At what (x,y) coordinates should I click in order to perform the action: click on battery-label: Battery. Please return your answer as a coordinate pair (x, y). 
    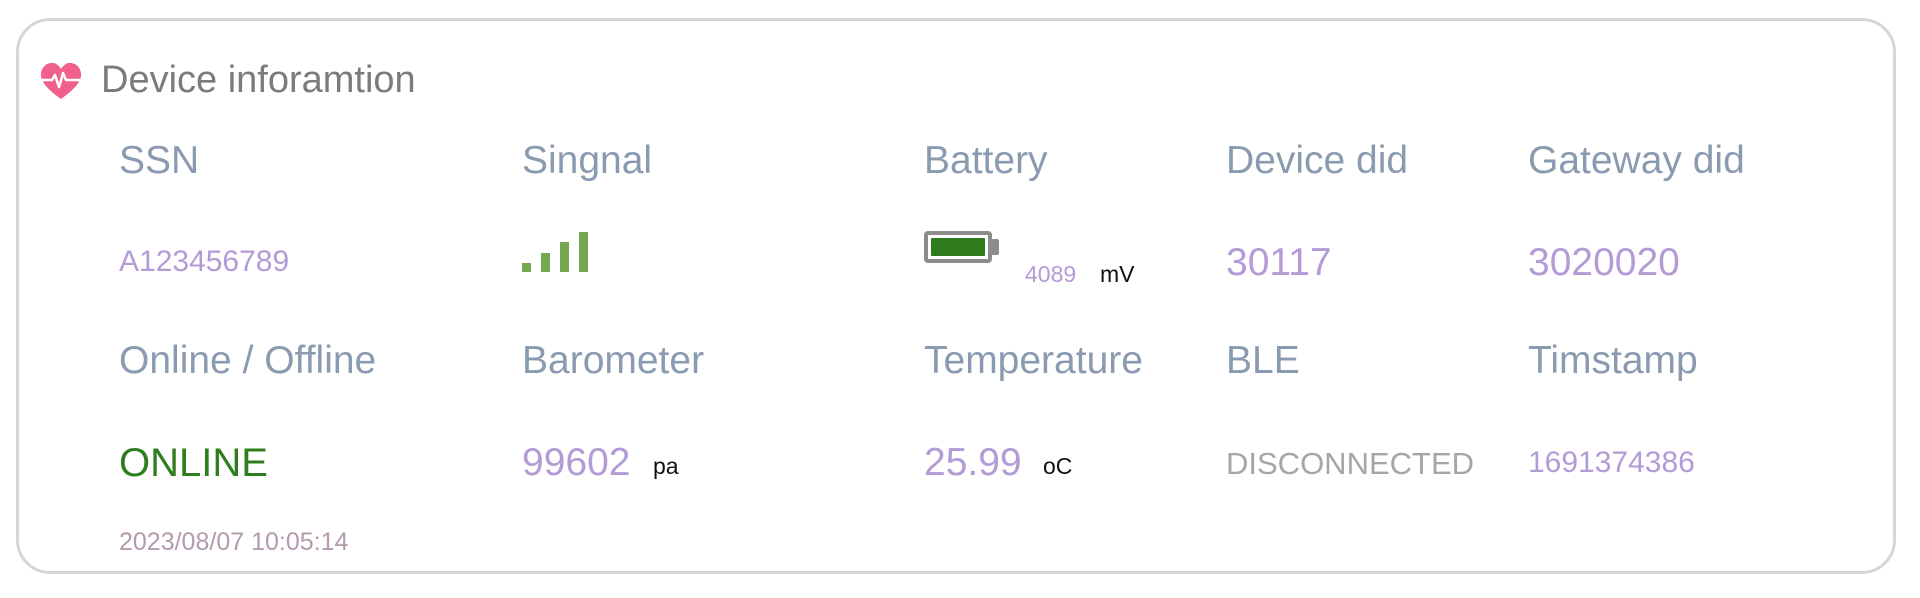
    Looking at the image, I should click on (986, 160).